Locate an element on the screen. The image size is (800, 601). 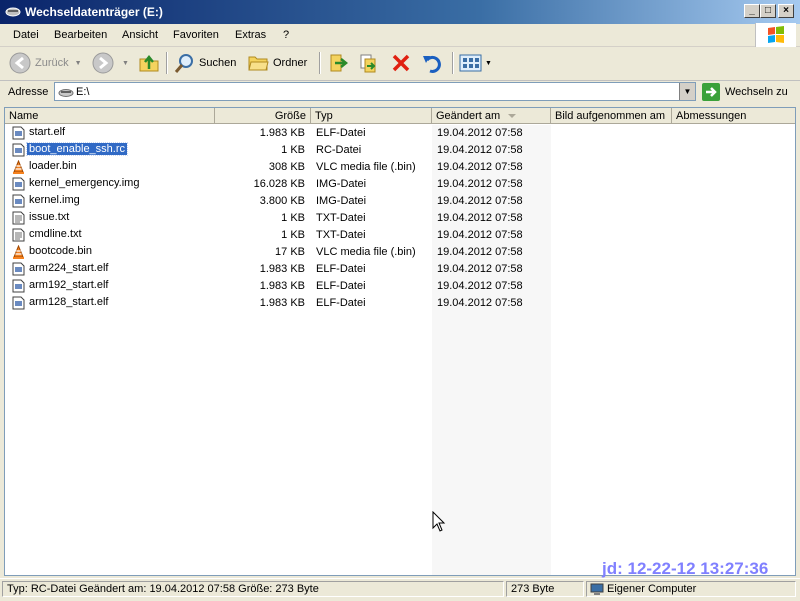
up-folder-icon is located at coordinates (149, 63).